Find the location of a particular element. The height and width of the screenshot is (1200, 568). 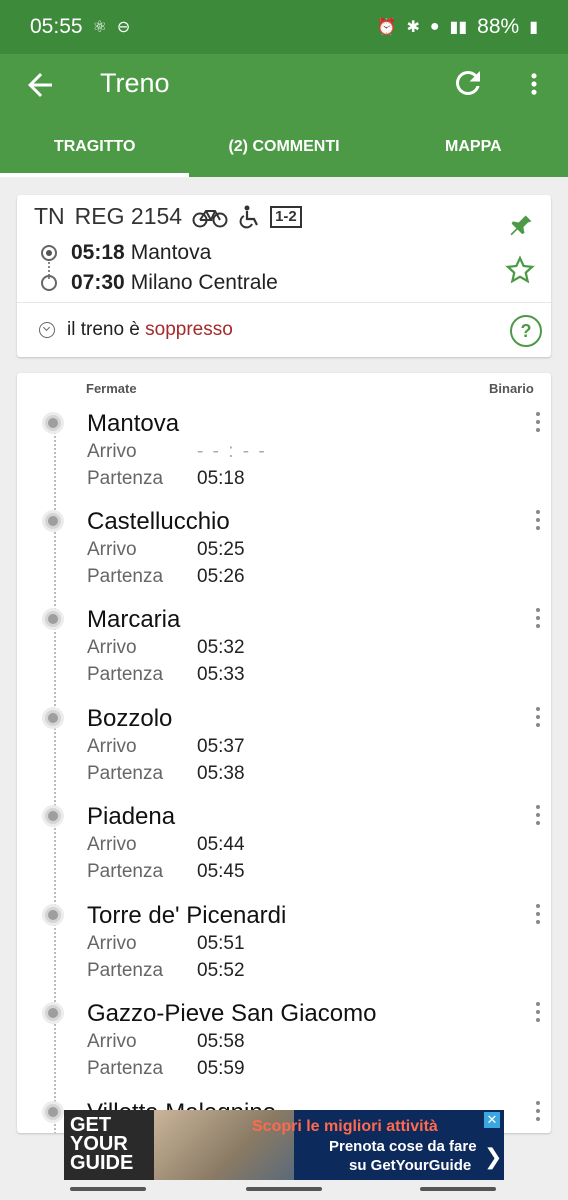

signal-icon: ▮▮ is located at coordinates (458, 27).